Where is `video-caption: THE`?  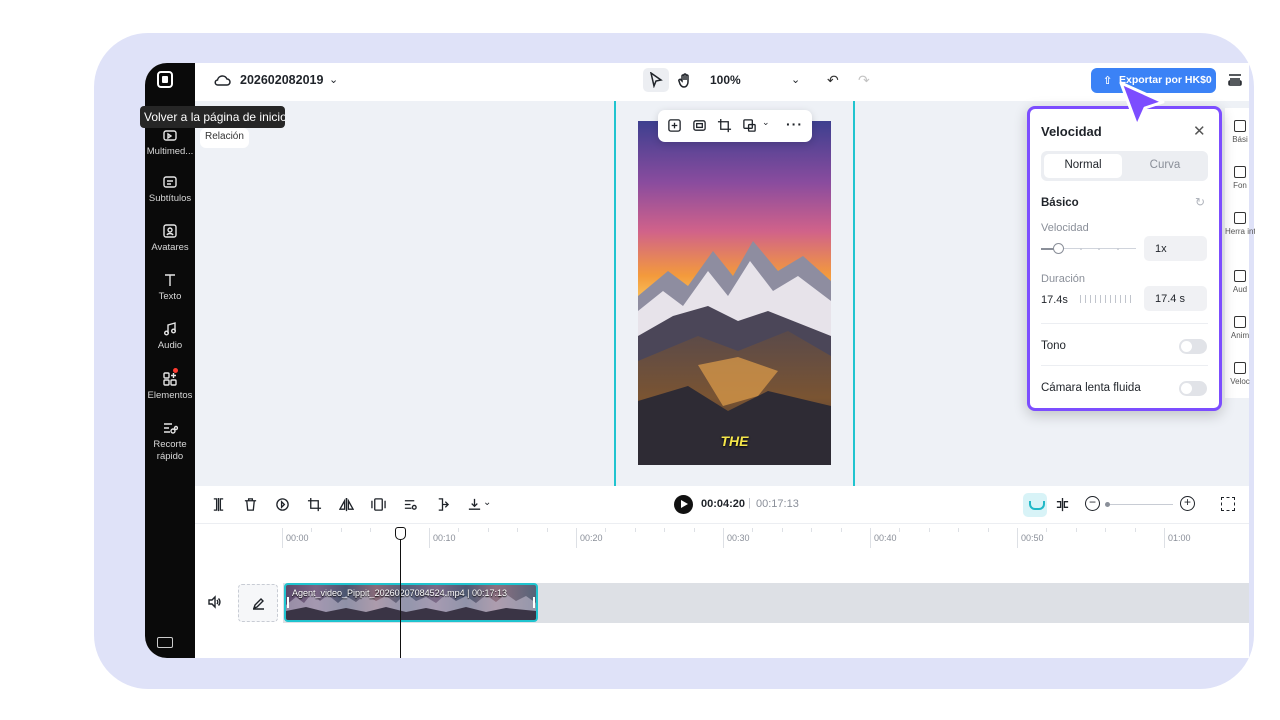
video-caption: THE is located at coordinates (734, 441).